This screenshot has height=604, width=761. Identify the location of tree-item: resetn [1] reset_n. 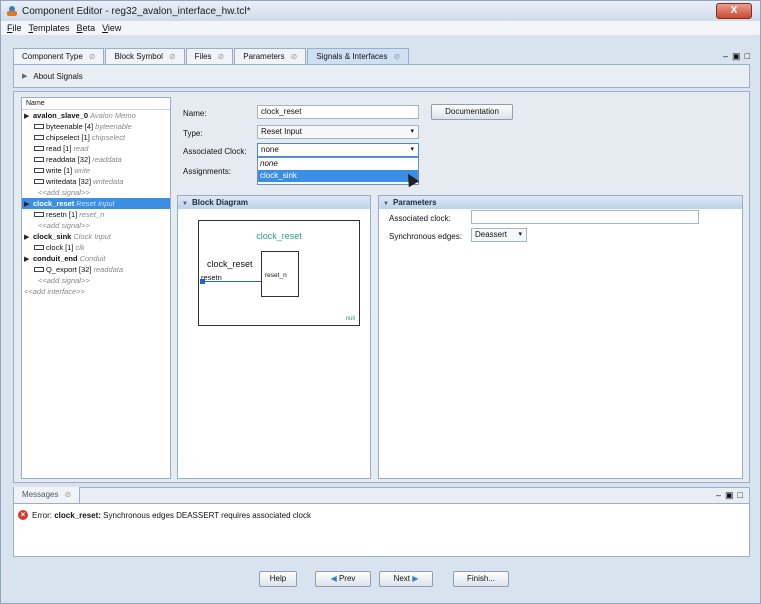
(96, 214).